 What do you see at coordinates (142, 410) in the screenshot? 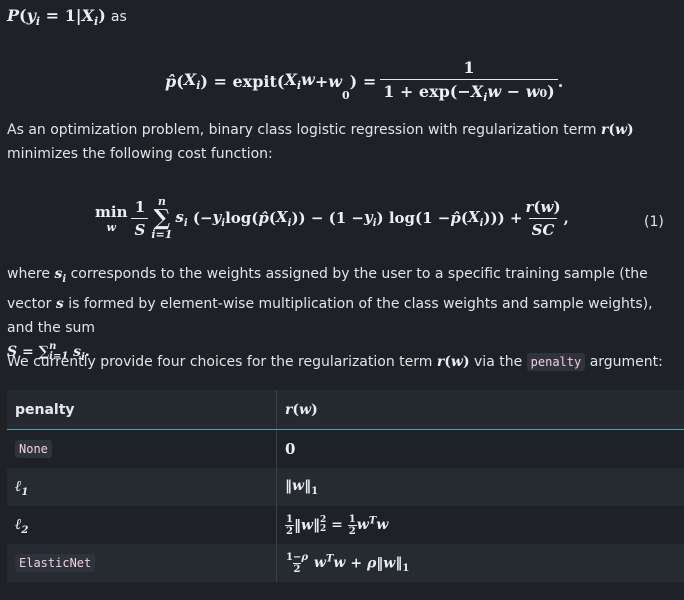
I see `header-penalty: penalty` at bounding box center [142, 410].